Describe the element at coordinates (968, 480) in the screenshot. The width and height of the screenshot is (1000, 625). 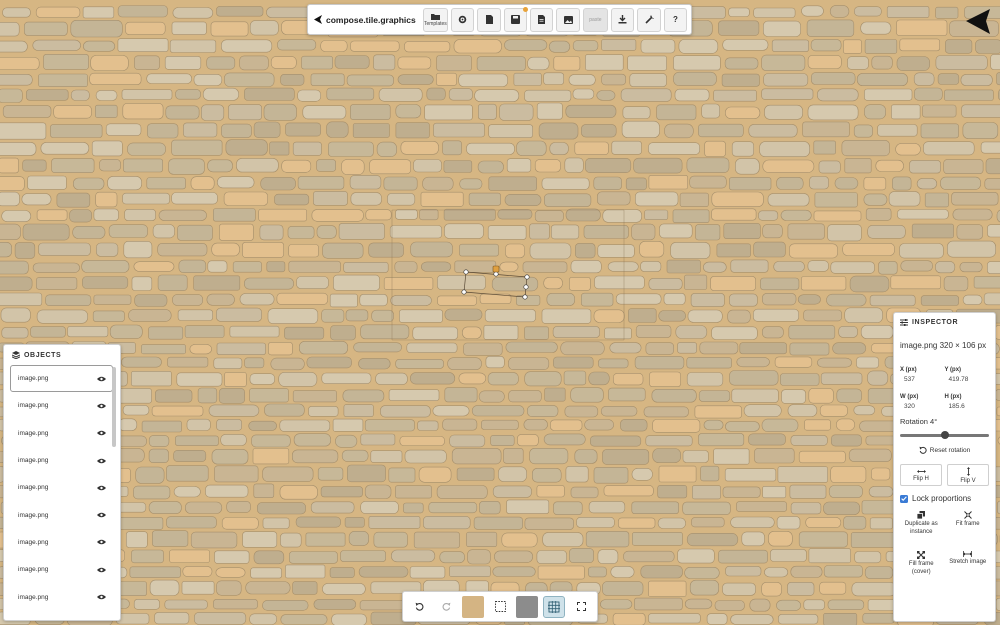
I see `flip-v-label: Flip V` at that location.